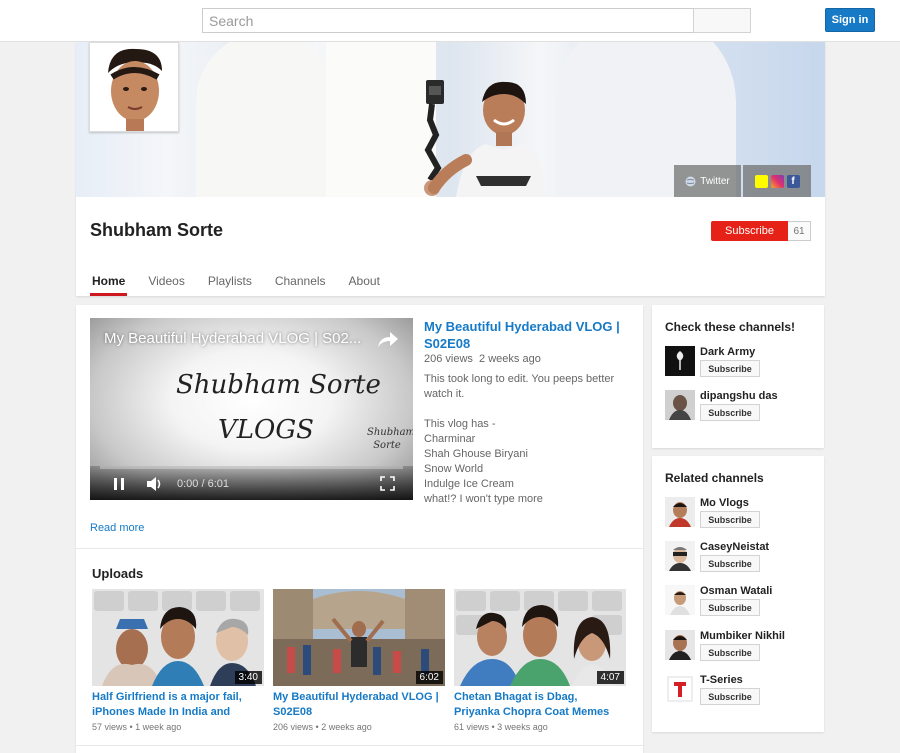 This screenshot has width=900, height=753. Describe the element at coordinates (390, 439) in the screenshot. I see `thumbnail-corner-text: Shubham Sorte` at that location.